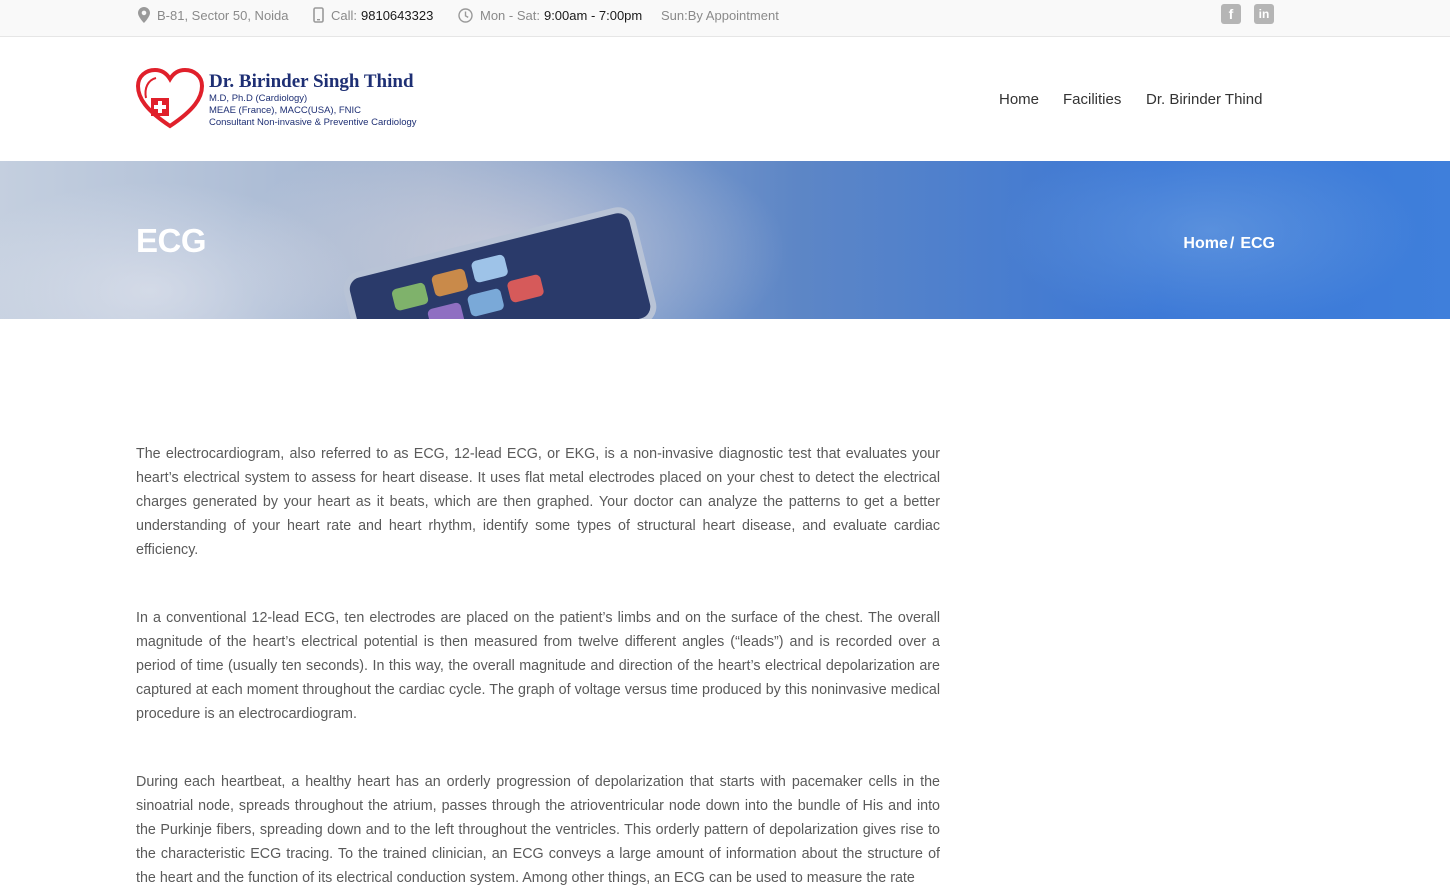 The height and width of the screenshot is (896, 1450). I want to click on call-label: Call:, so click(344, 15).